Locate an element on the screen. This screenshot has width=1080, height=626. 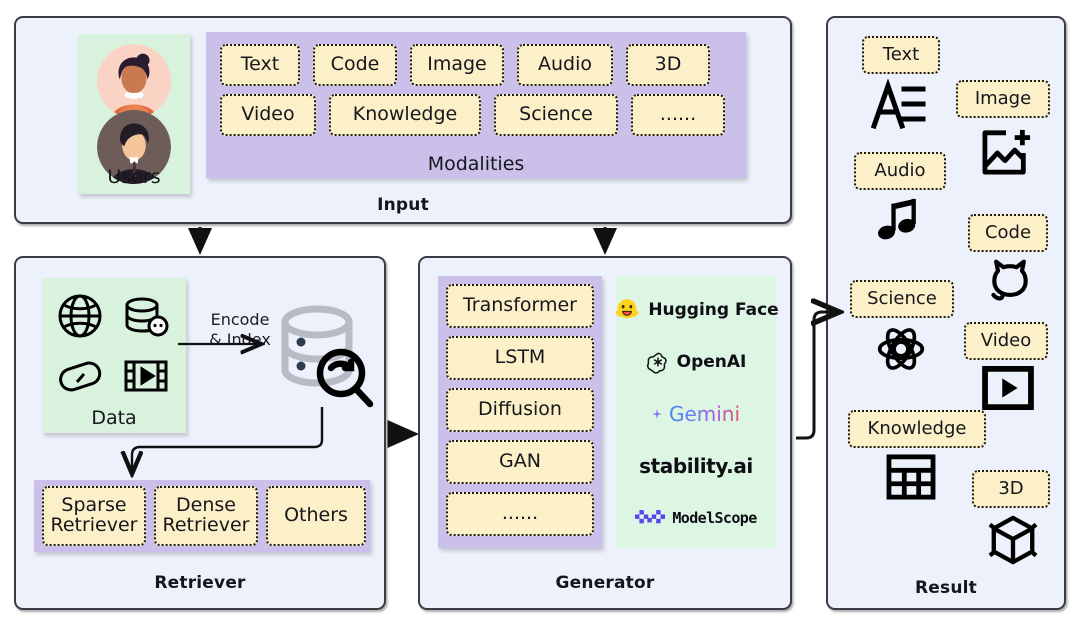
hugging-face-icon is located at coordinates (627, 310).